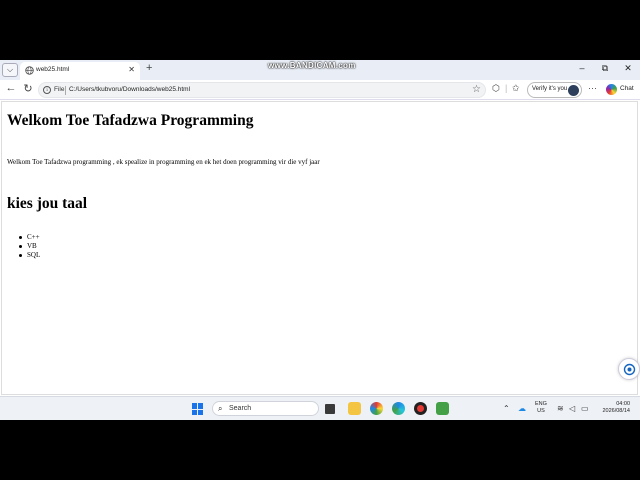  What do you see at coordinates (376, 408) in the screenshot?
I see `chrome-icon` at bounding box center [376, 408].